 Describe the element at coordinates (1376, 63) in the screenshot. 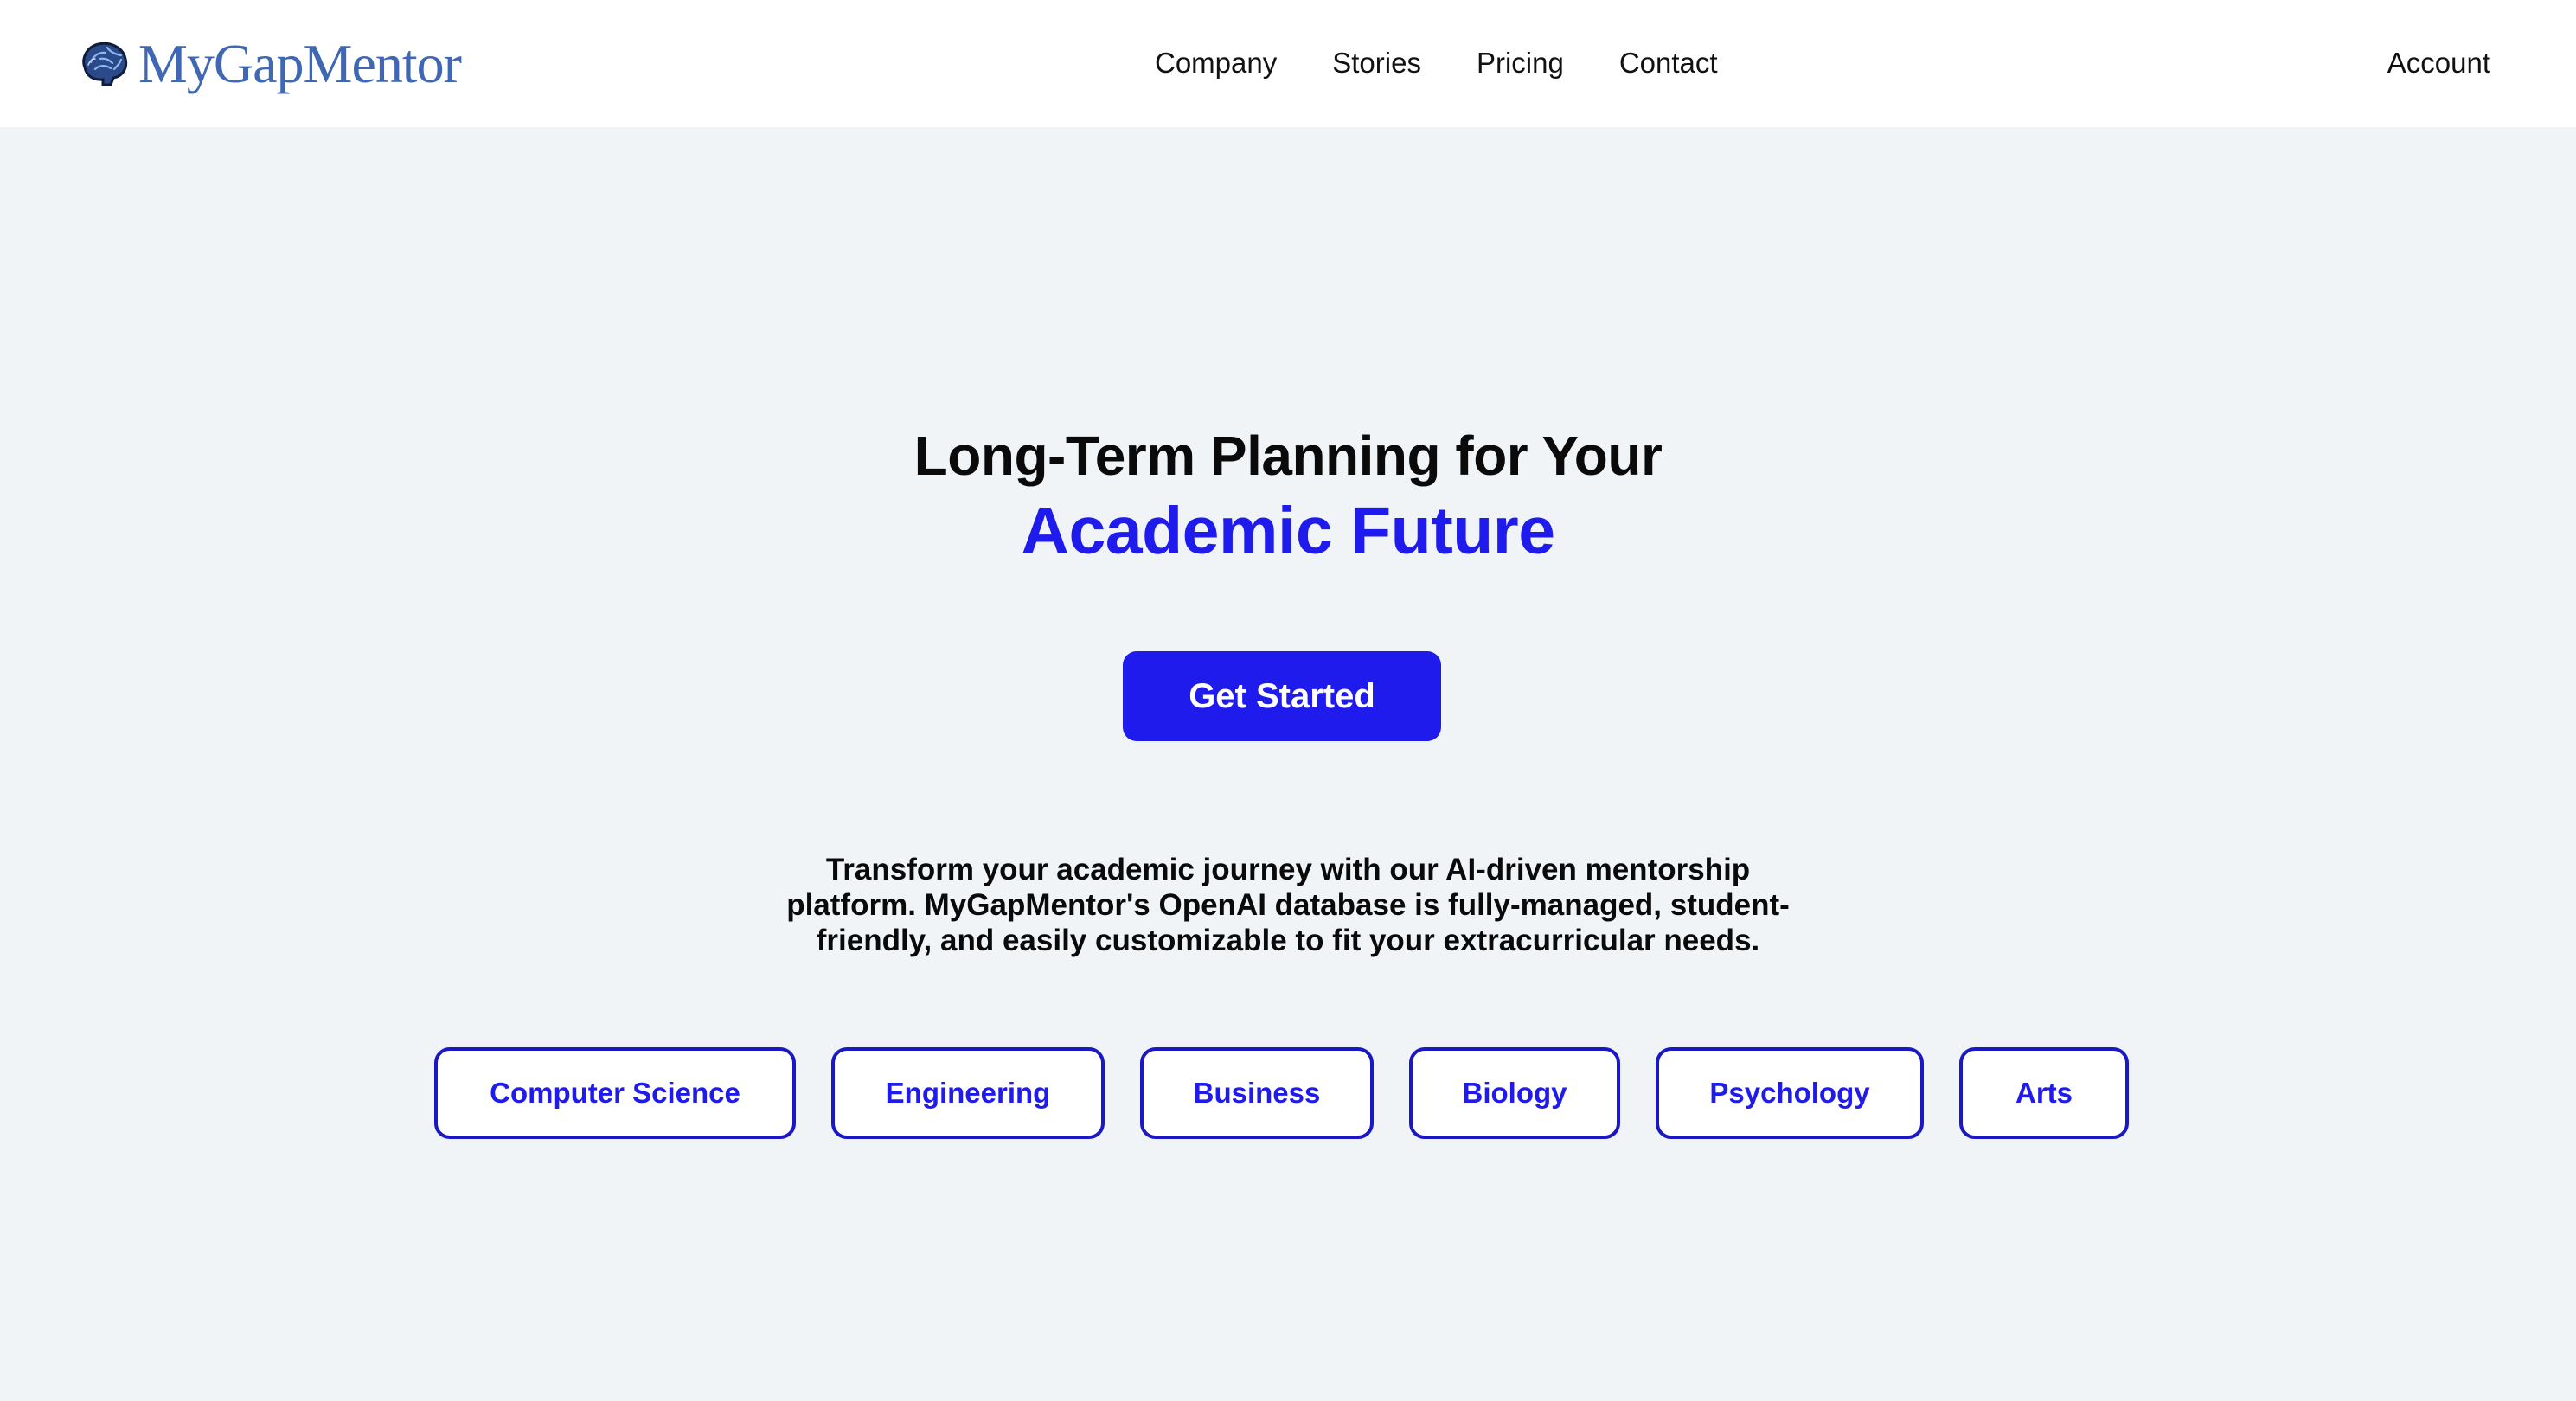

I see `nav-item-stories: Stories` at that location.